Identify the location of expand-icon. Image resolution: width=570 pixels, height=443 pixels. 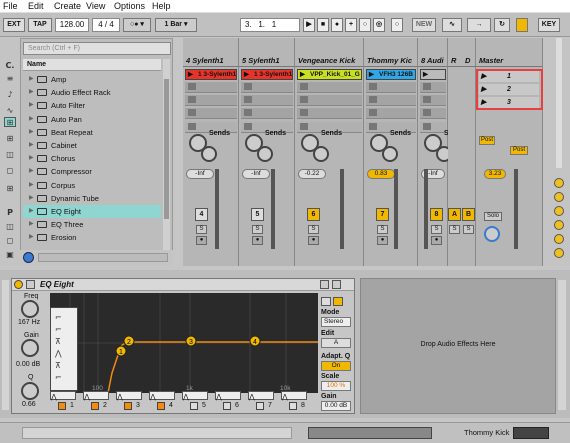
(326, 301).